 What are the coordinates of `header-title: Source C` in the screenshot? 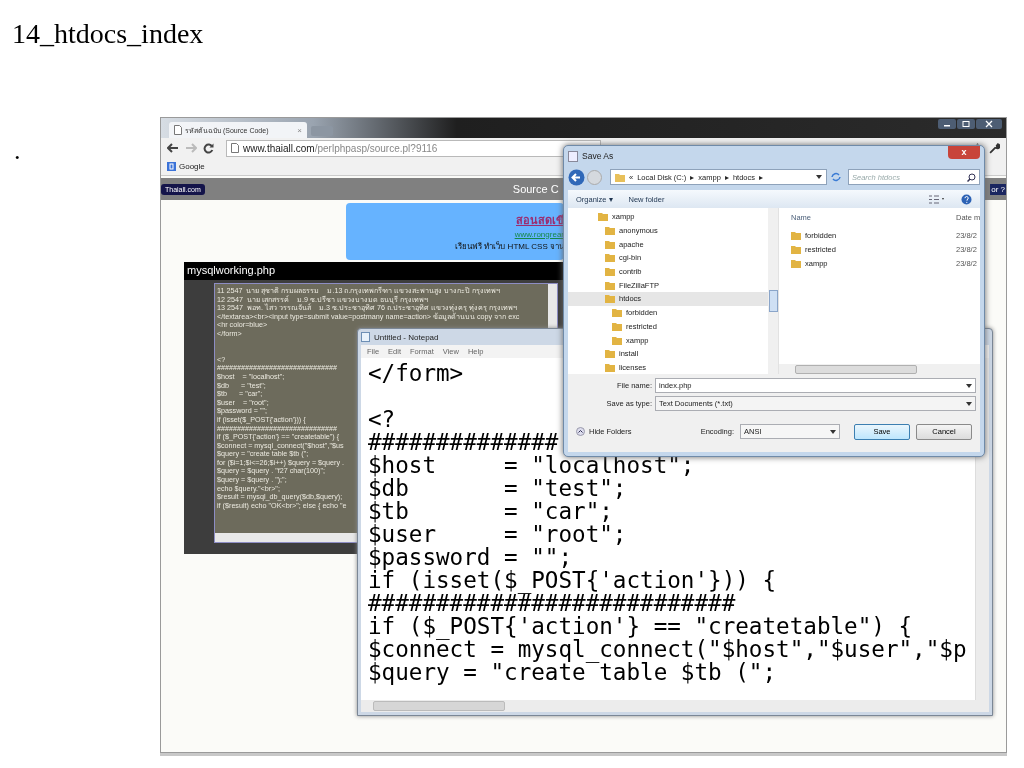 It's located at (535, 189).